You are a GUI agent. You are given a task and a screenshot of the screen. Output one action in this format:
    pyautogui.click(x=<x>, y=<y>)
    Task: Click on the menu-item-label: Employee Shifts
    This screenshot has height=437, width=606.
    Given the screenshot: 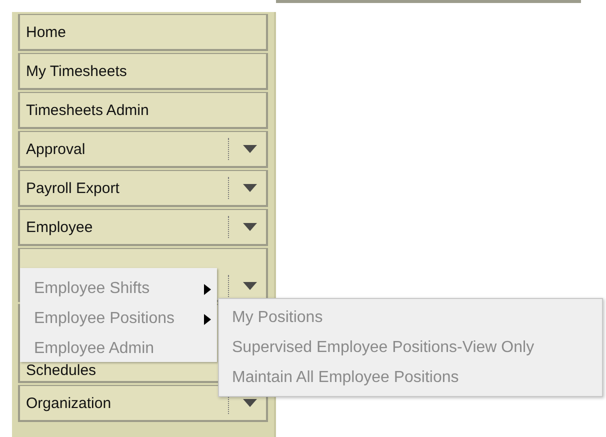 What is the action you would take?
    pyautogui.click(x=92, y=289)
    